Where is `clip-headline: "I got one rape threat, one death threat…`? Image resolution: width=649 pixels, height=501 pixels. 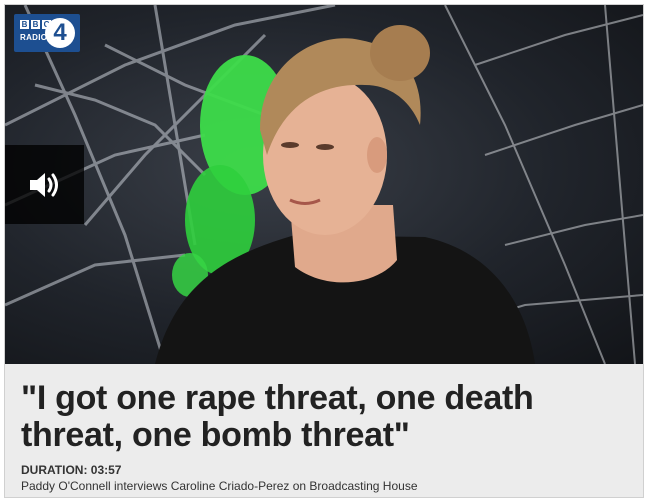 clip-headline: "I got one rape threat, one death threat… is located at coordinates (277, 416).